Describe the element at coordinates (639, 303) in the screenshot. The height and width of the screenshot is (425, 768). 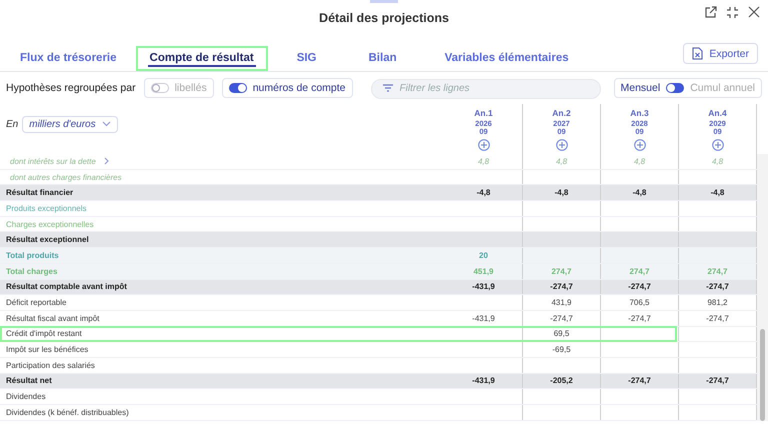
I see `table-cell: 706,5` at that location.